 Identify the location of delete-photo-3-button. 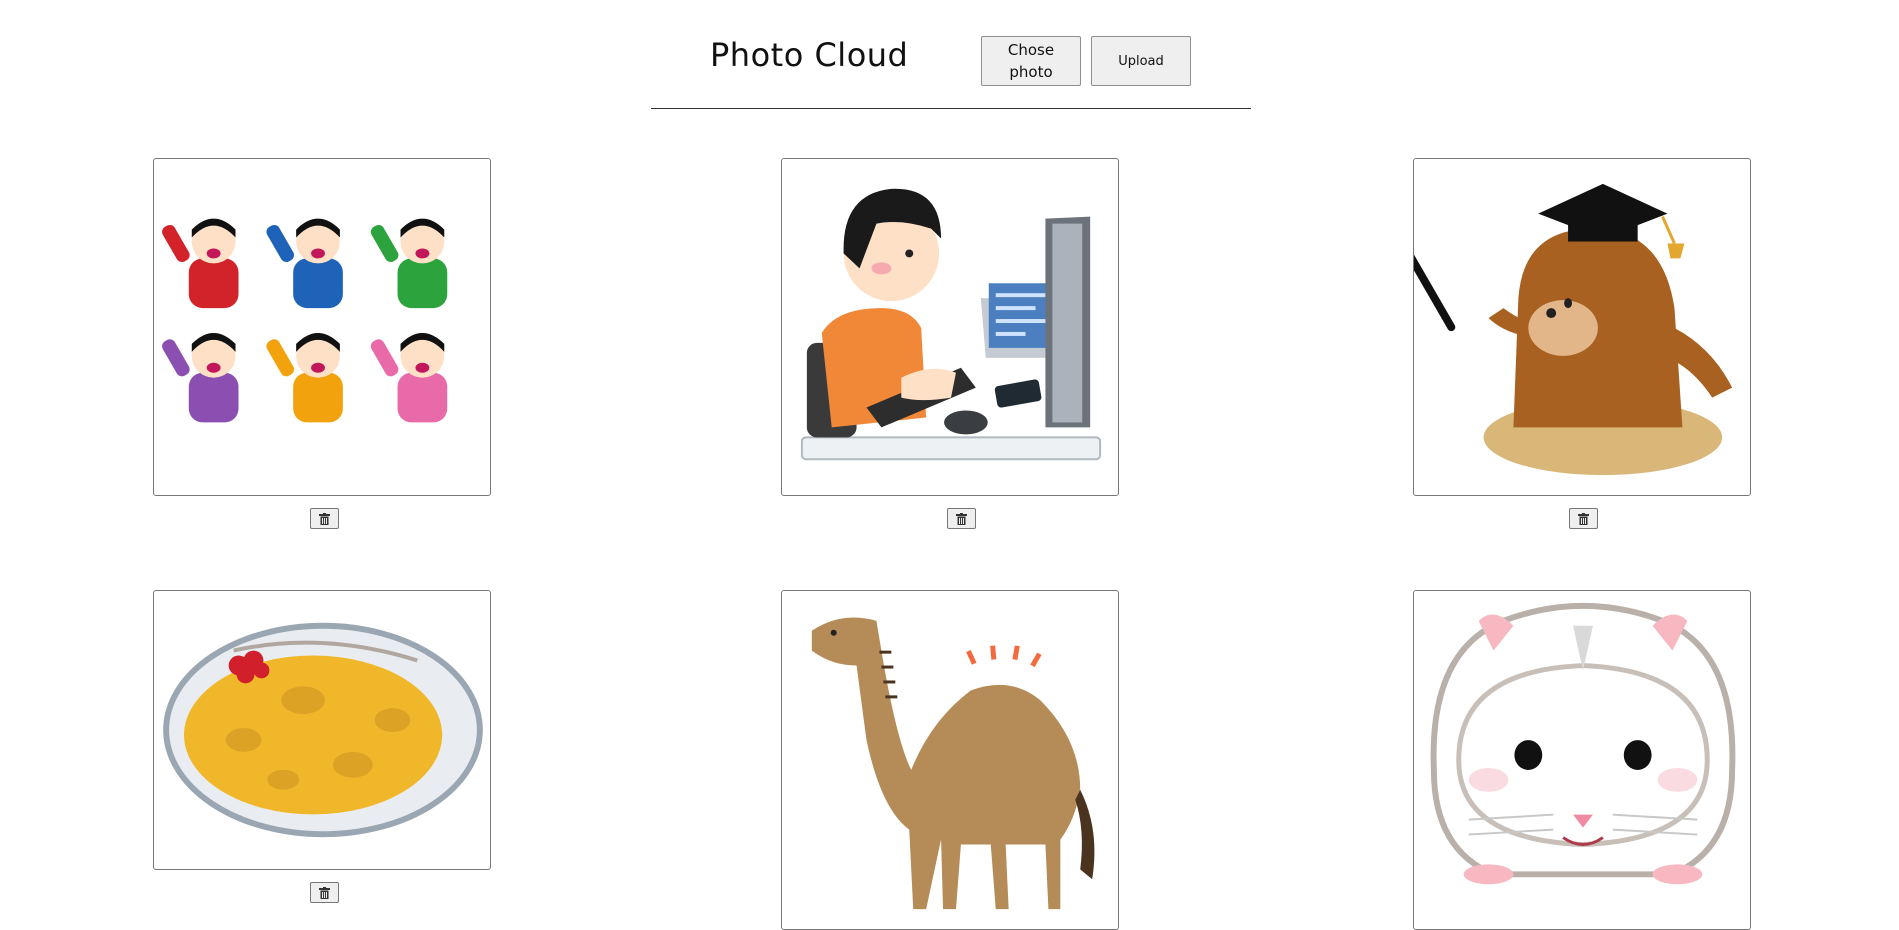
(1583, 518).